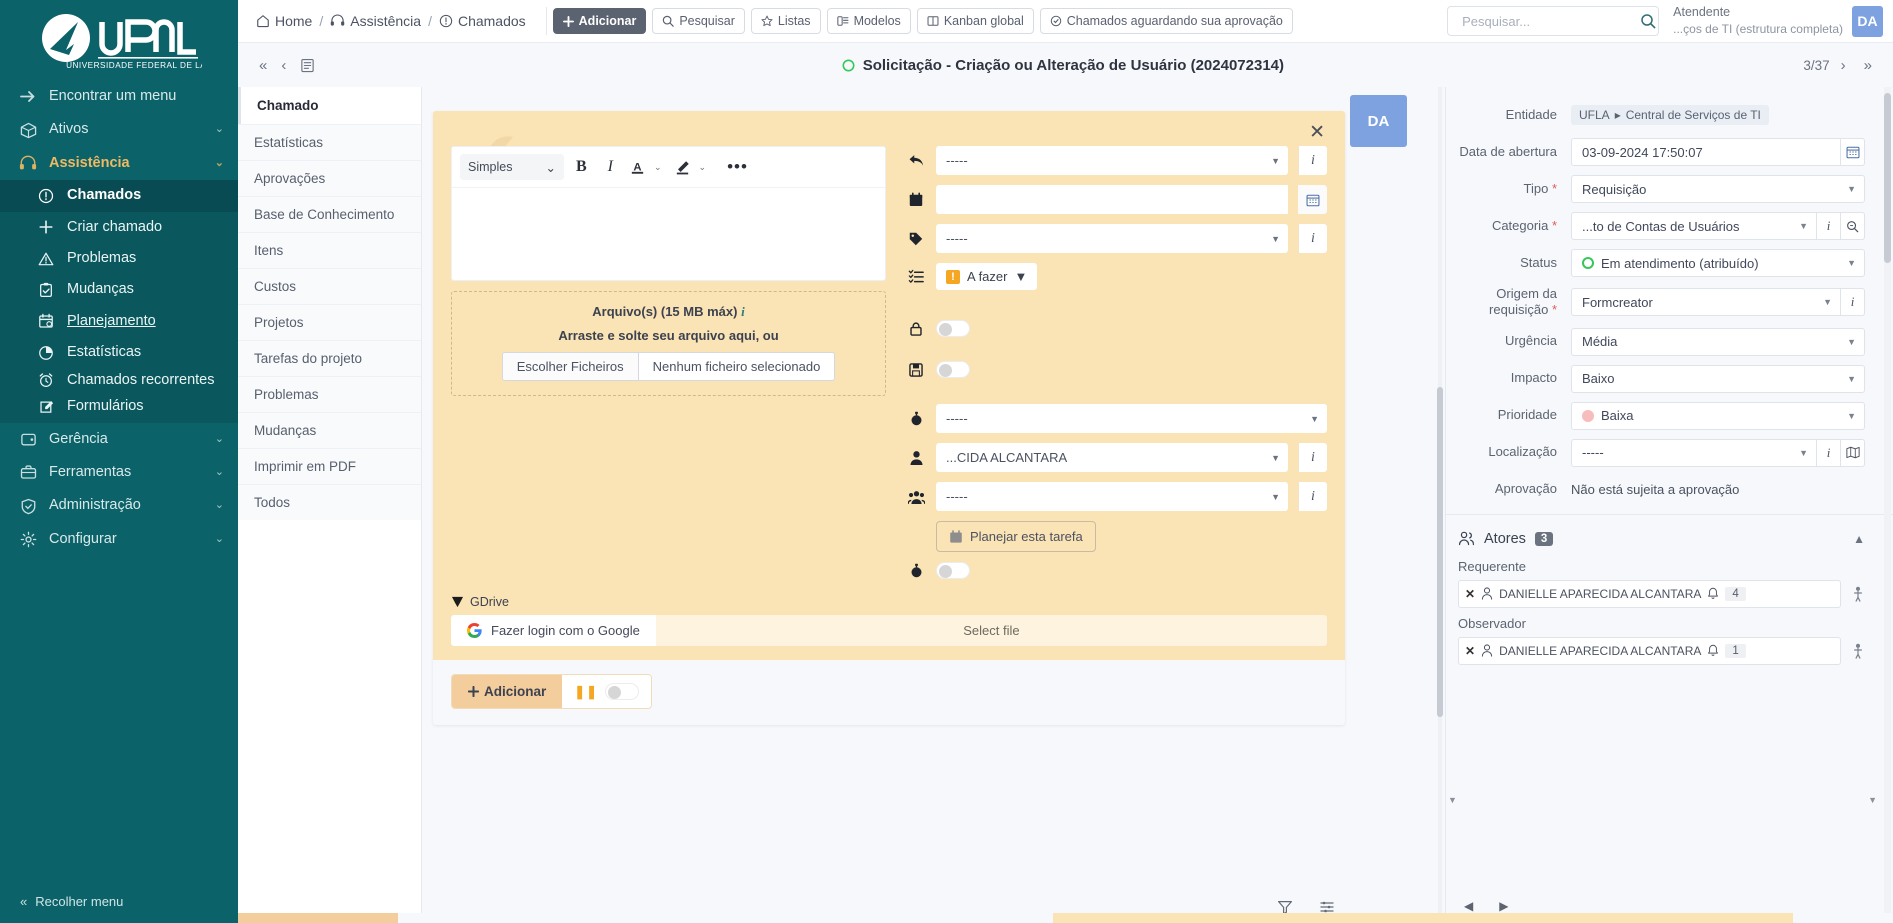 This screenshot has width=1893, height=923. I want to click on sidebar-item-problemas: Problemas, so click(119, 258).